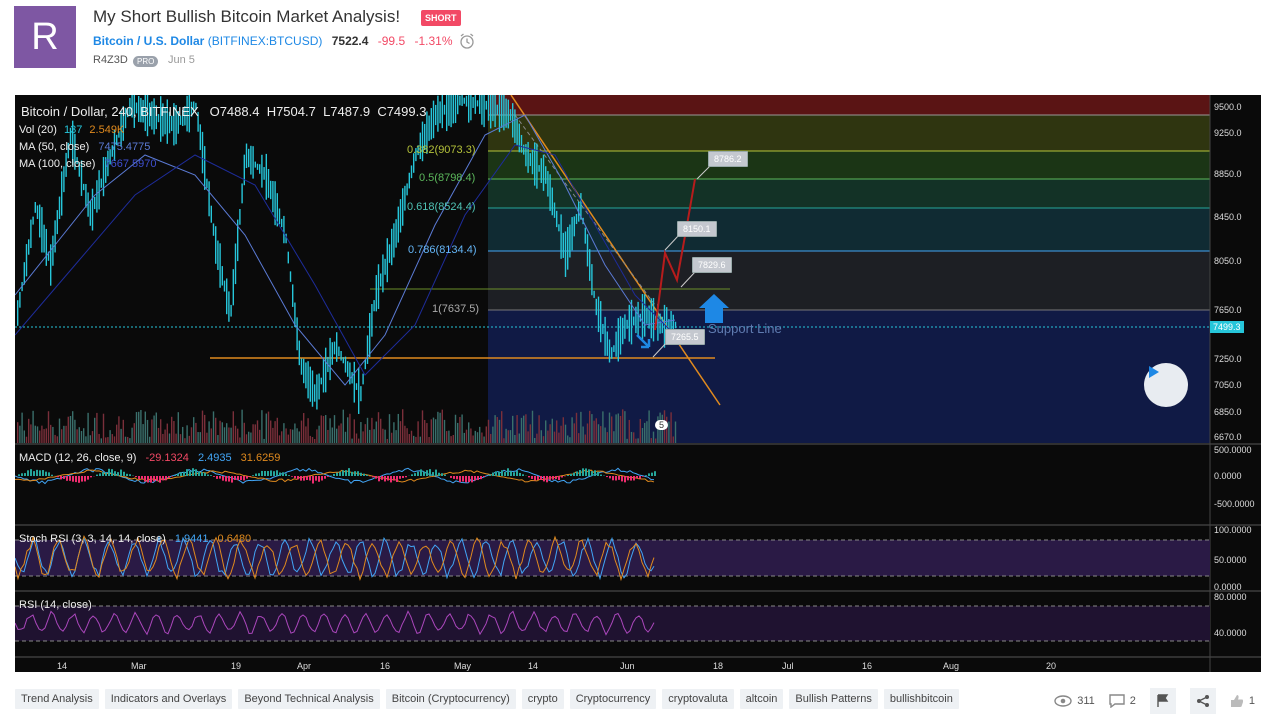 The image size is (1280, 722). Describe the element at coordinates (1242, 701) in the screenshot. I see `likes-stat: 1` at that location.